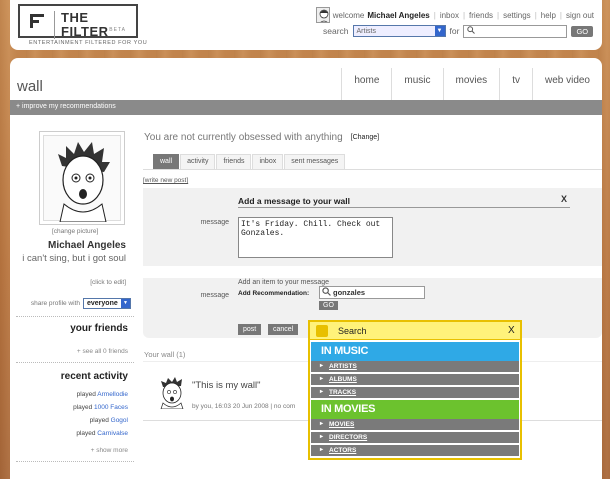 Image resolution: width=610 pixels, height=479 pixels. Describe the element at coordinates (74, 258) in the screenshot. I see `profile-status: i can't sing, but i got soul` at that location.